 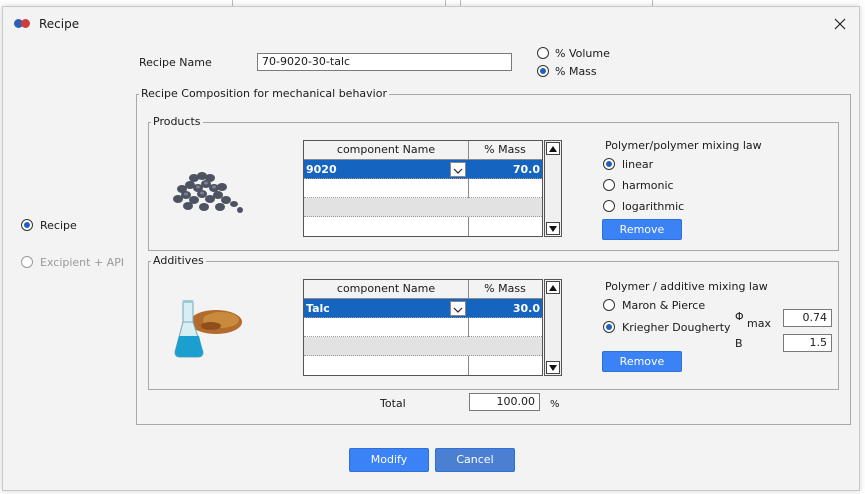 What do you see at coordinates (386, 150) in the screenshot?
I see `products-col-name-header: component Name` at bounding box center [386, 150].